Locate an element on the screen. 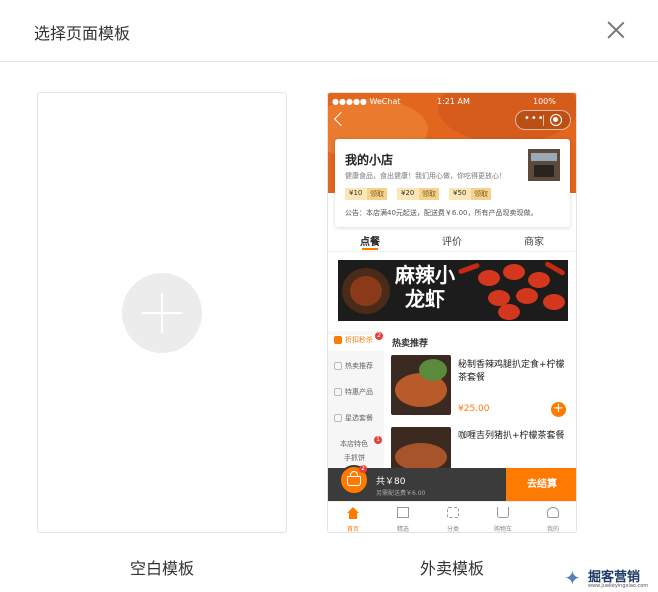 Image resolution: width=658 pixels, height=592 pixels. shop-description: 健康食品，食出健康！我们用心做，你吃得更放心！ is located at coordinates (425, 176).